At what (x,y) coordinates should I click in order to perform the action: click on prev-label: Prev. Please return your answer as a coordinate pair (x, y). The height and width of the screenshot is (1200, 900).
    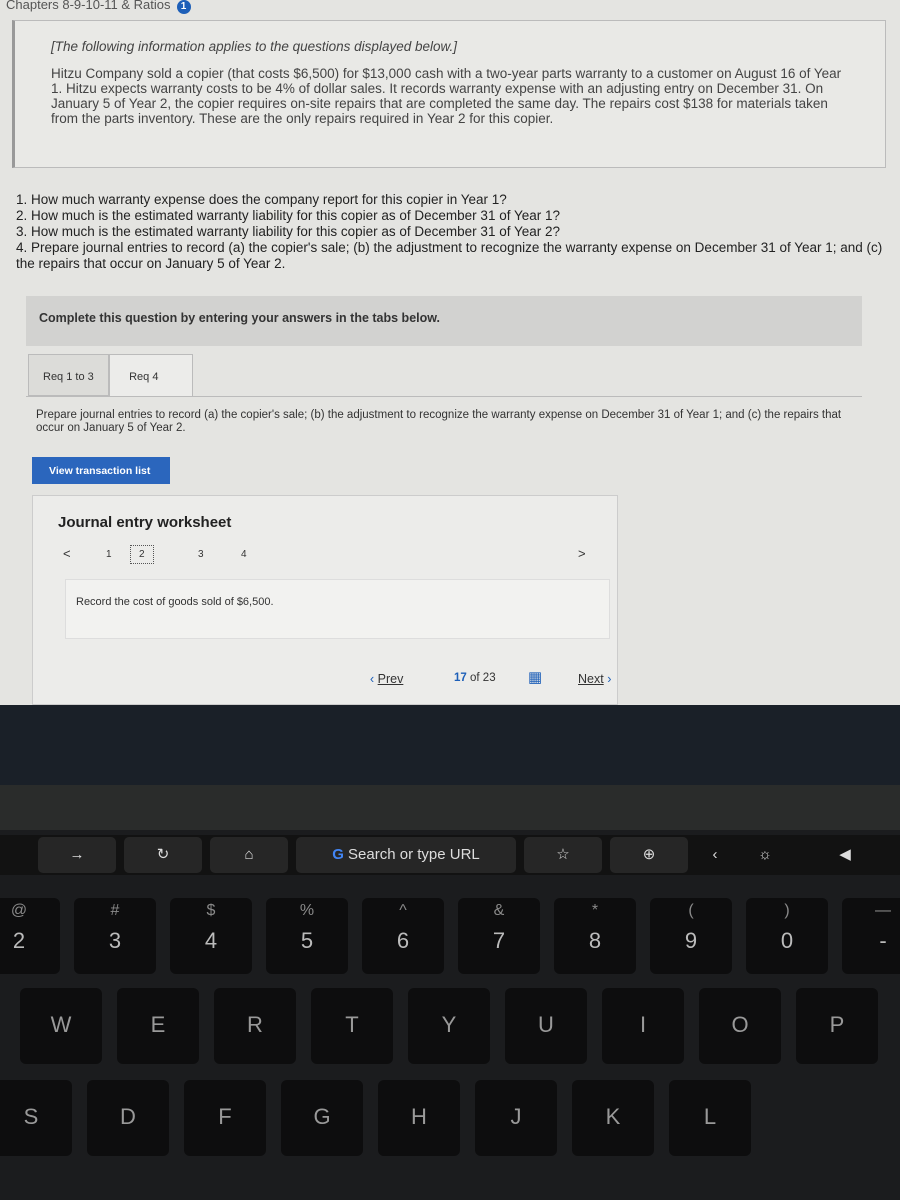
    Looking at the image, I should click on (390, 679).